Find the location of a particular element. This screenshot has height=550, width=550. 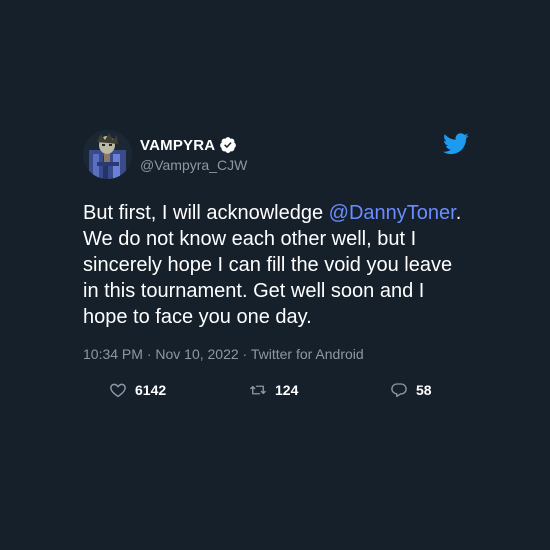

avatar is located at coordinates (107, 154).